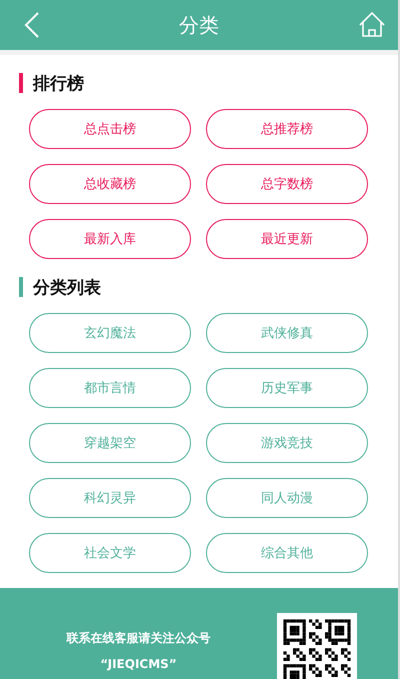 The image size is (400, 679). Describe the element at coordinates (110, 388) in the screenshot. I see `category-button: 都市言情` at that location.